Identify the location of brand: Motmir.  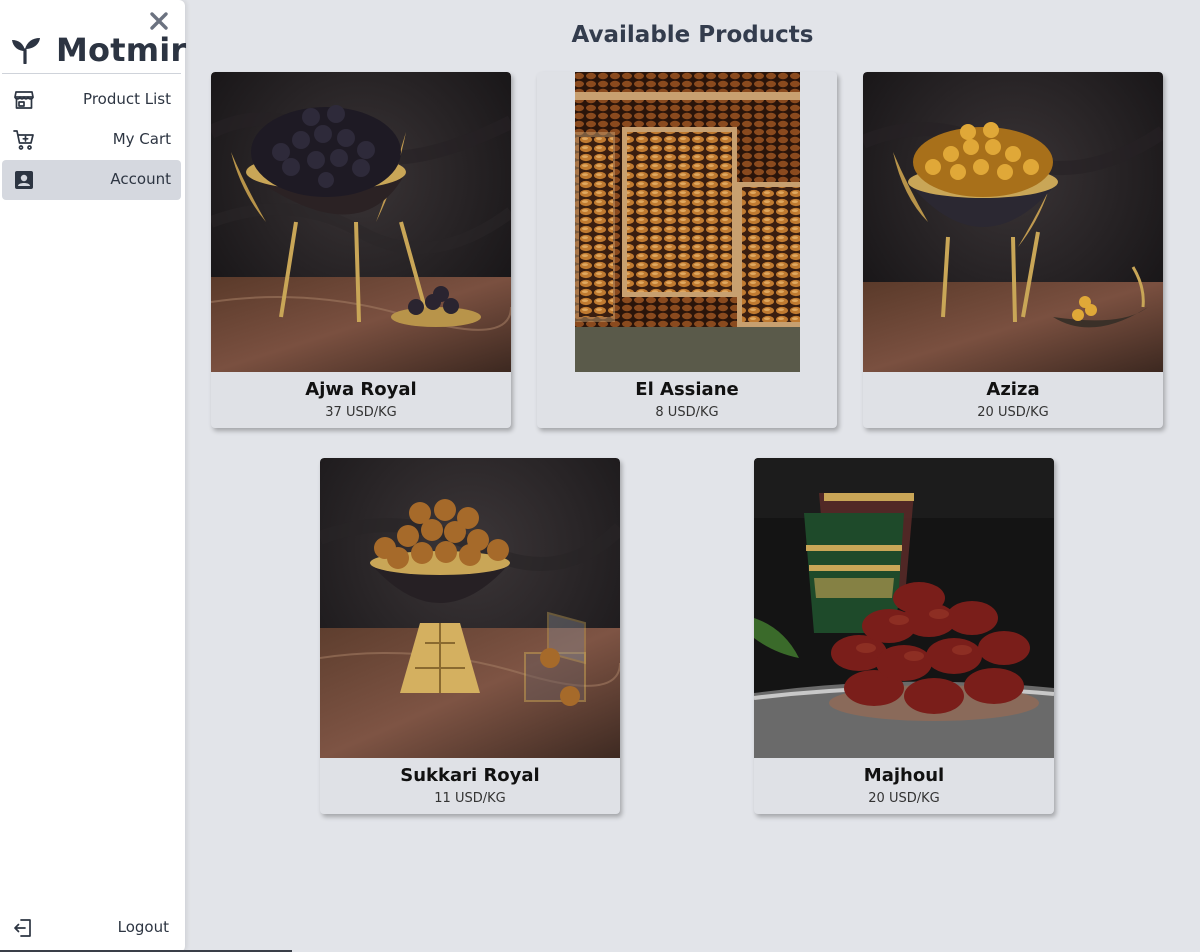
(98, 50).